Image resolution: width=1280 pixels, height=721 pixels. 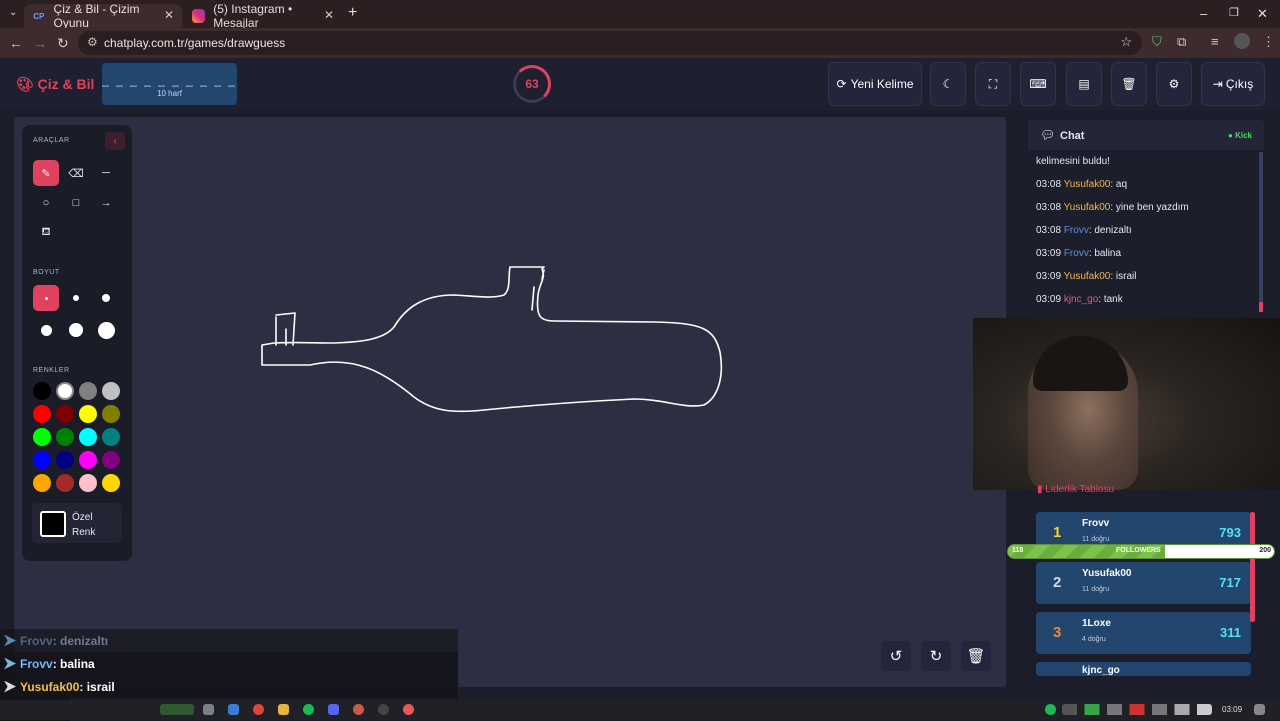 What do you see at coordinates (1262, 14) in the screenshot?
I see `close-window-icon: ✕` at bounding box center [1262, 14].